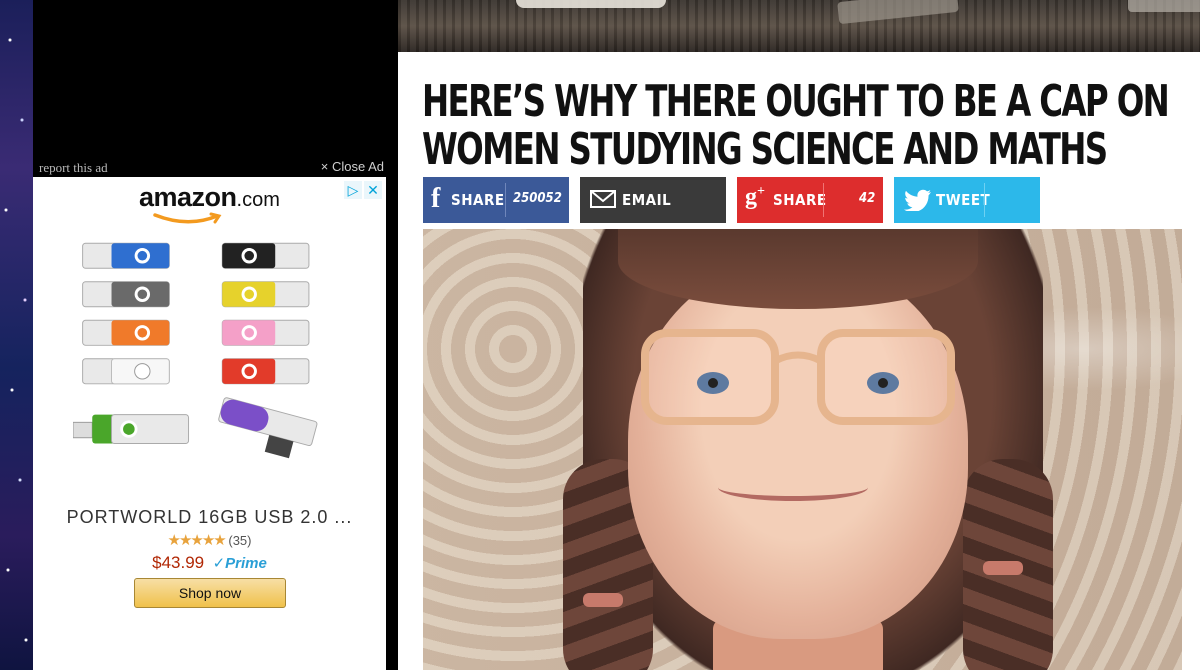 Image resolution: width=1200 pixels, height=670 pixels. Describe the element at coordinates (591, 4) in the screenshot. I see `site-logo-fragment` at that location.